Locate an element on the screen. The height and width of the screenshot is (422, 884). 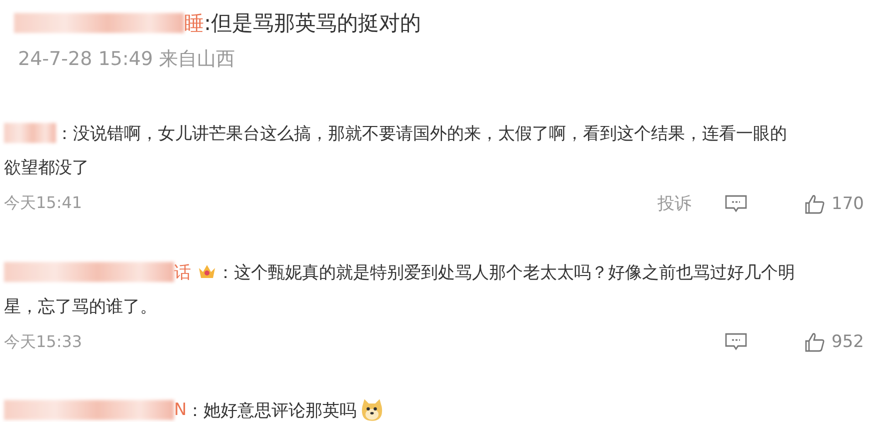
username-tail: 睡 is located at coordinates (194, 23).